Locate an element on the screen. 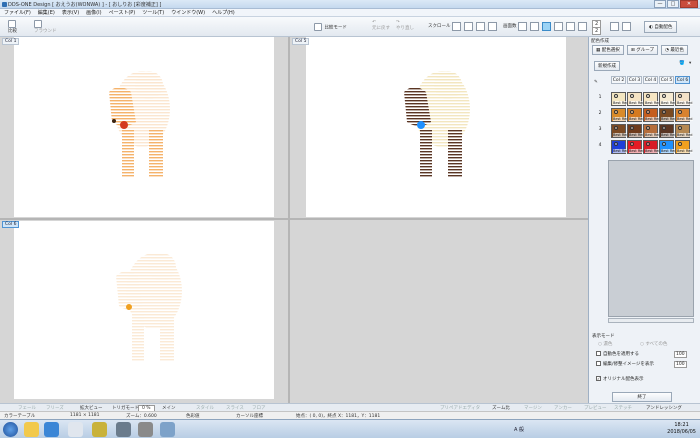 This screenshot has width=700, height=438. col-header-6: Col 6 is located at coordinates (682, 80).